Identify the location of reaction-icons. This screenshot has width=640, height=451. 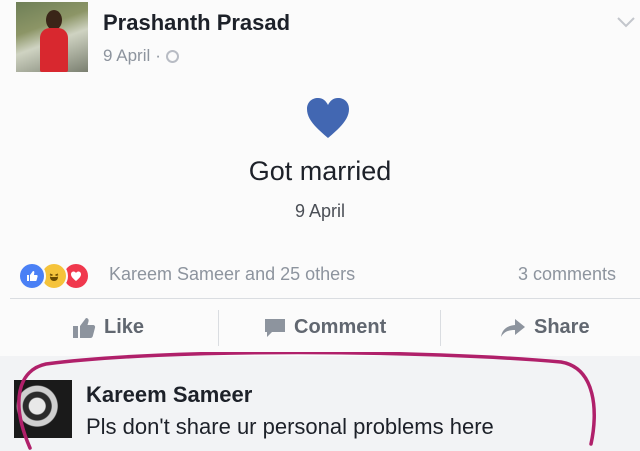
(54, 276).